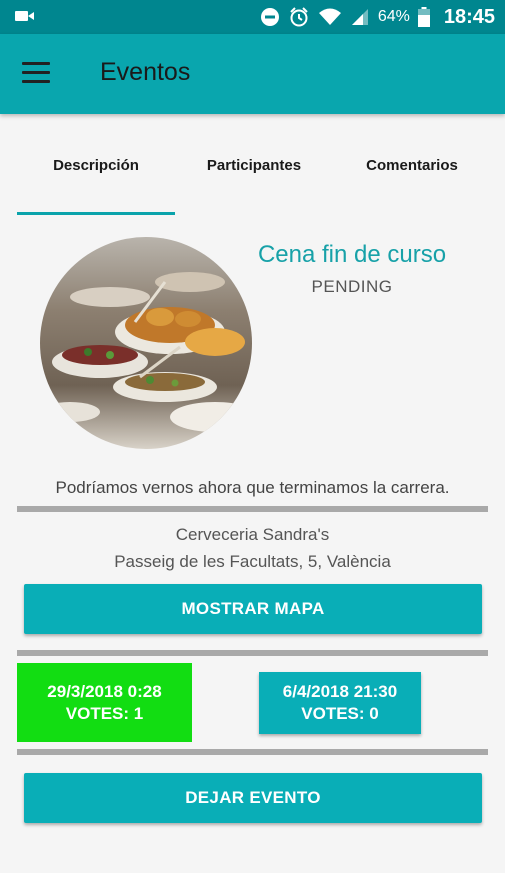 Image resolution: width=505 pixels, height=873 pixels. Describe the element at coordinates (340, 703) in the screenshot. I see `date-option: 6/4/2018 21:30 VOTES: 0` at that location.